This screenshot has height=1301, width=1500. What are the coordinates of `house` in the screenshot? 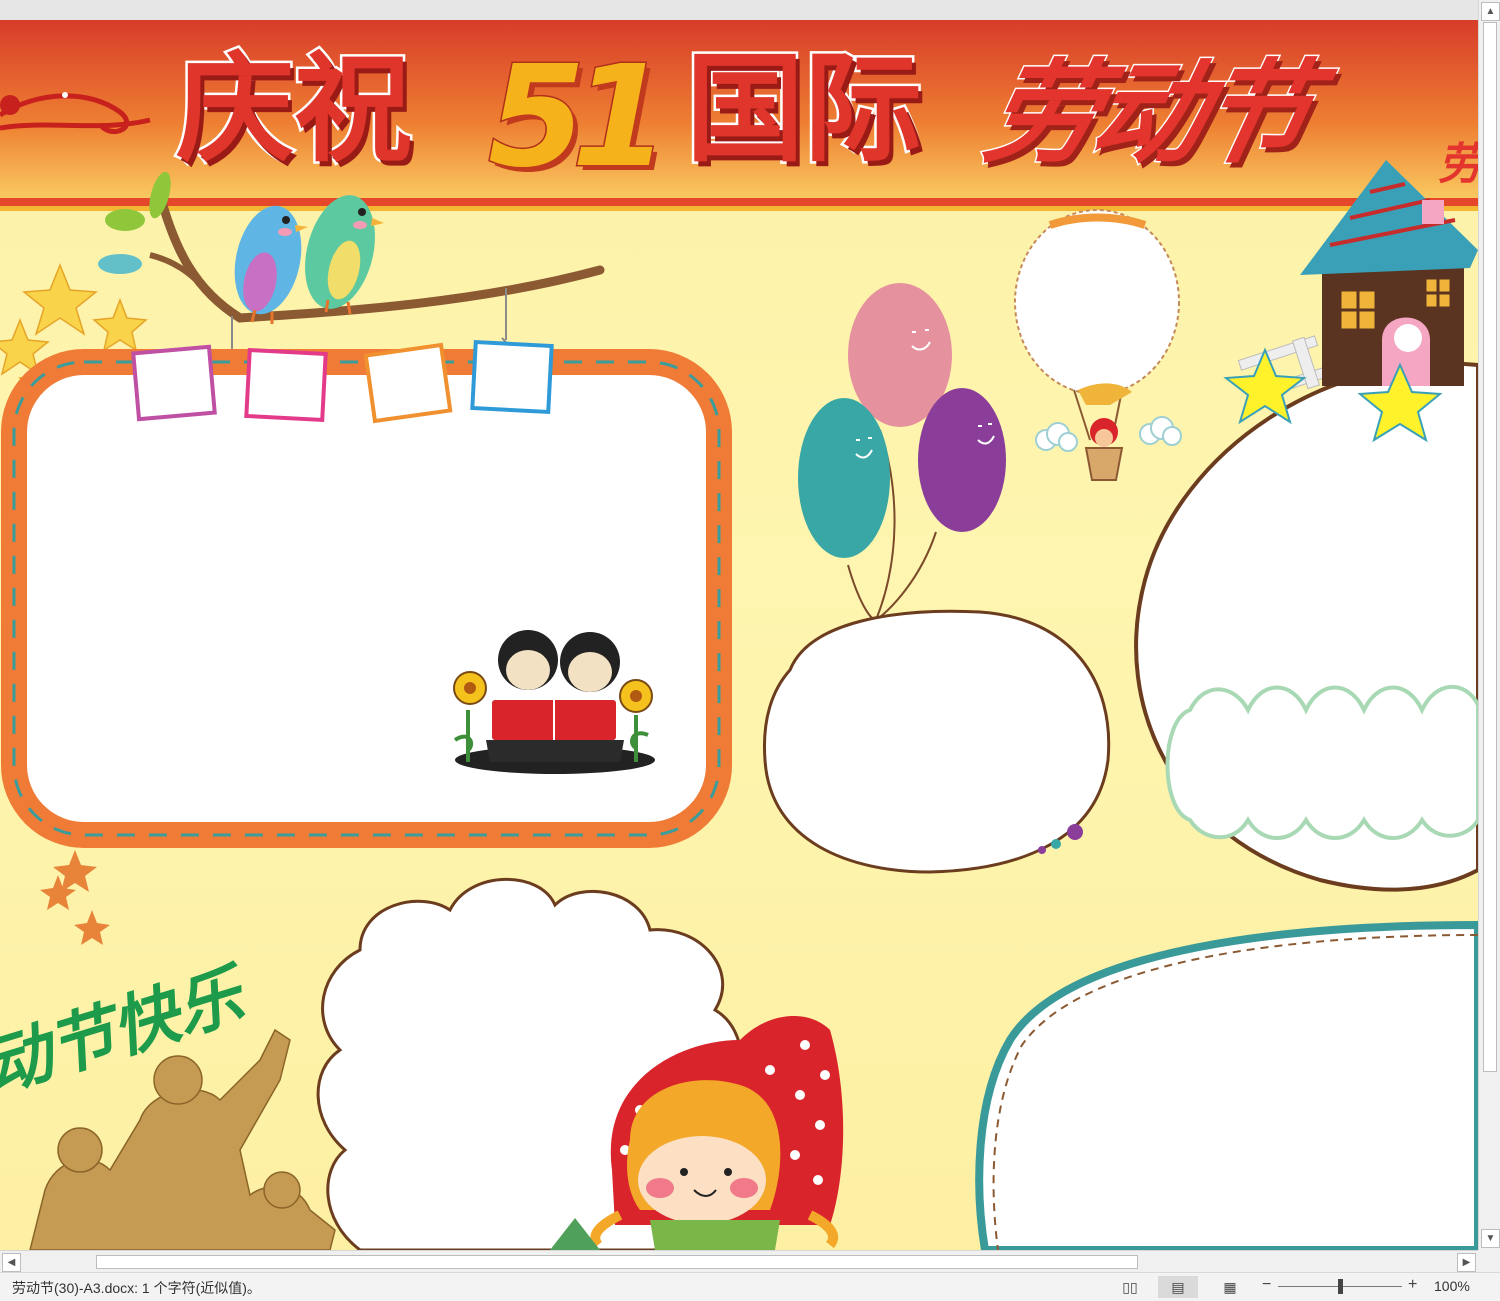 It's located at (1389, 273).